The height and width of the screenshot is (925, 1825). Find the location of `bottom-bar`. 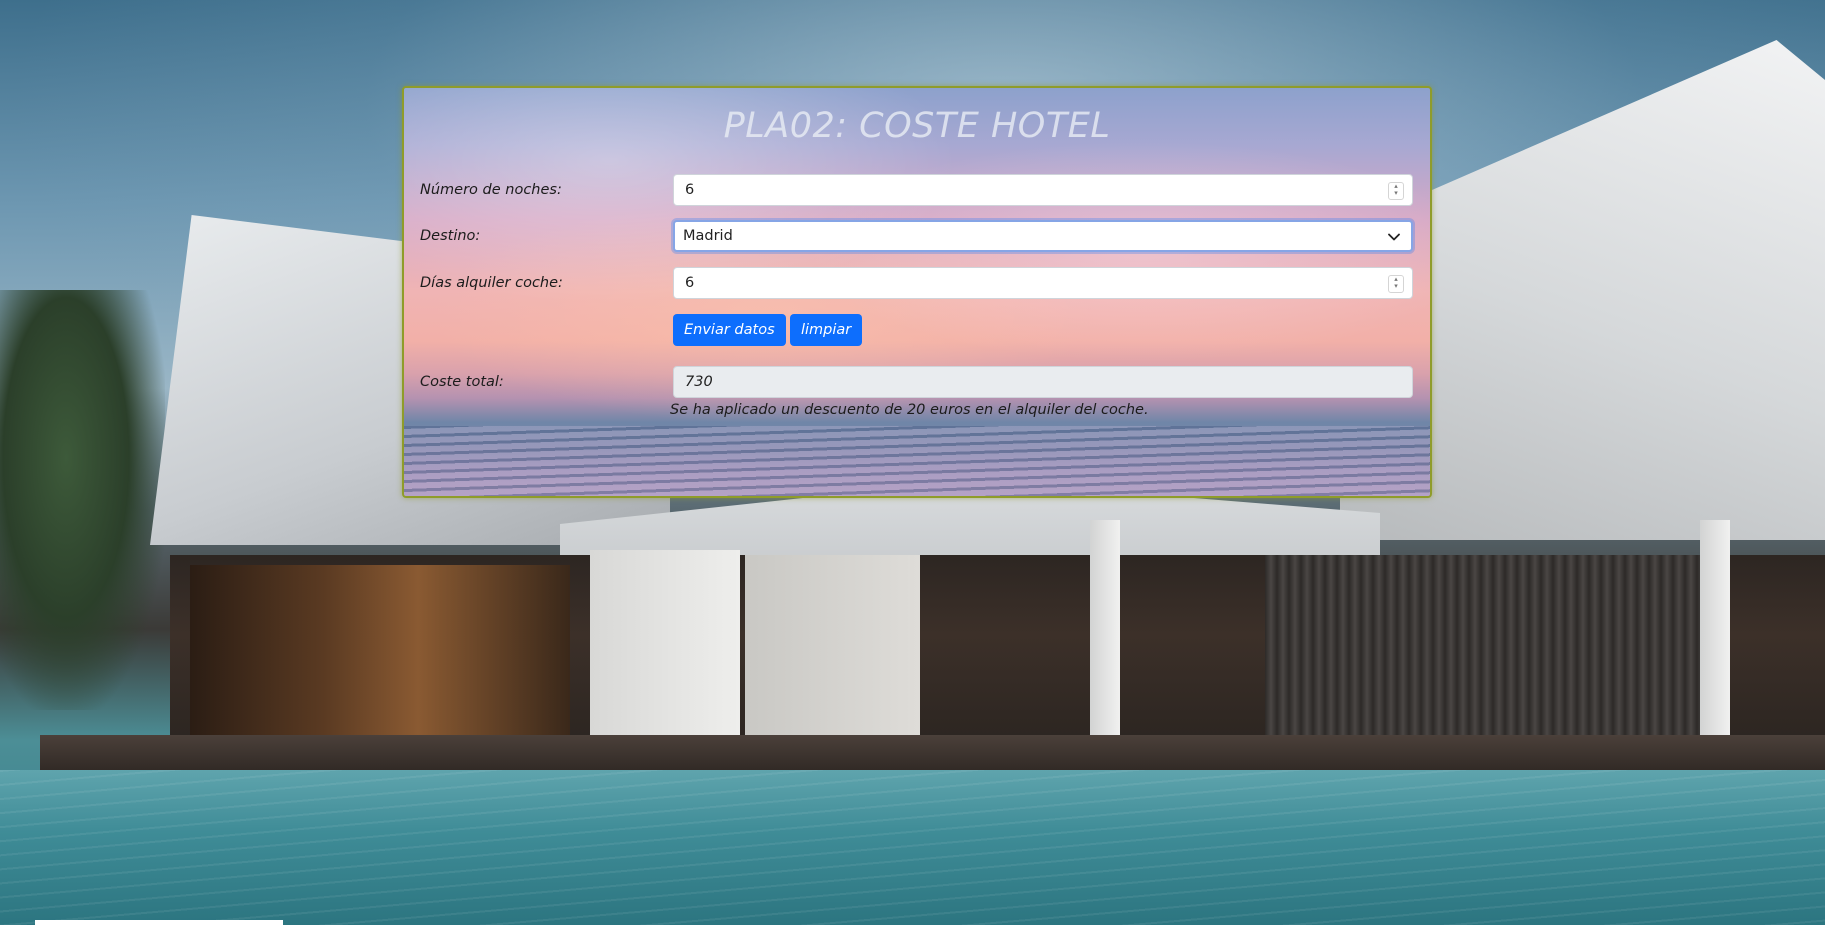

bottom-bar is located at coordinates (159, 922).